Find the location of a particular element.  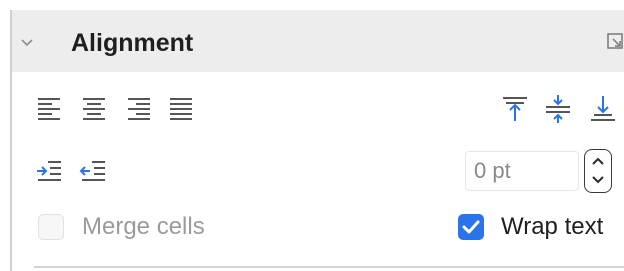

align-right-icon is located at coordinates (139, 109).